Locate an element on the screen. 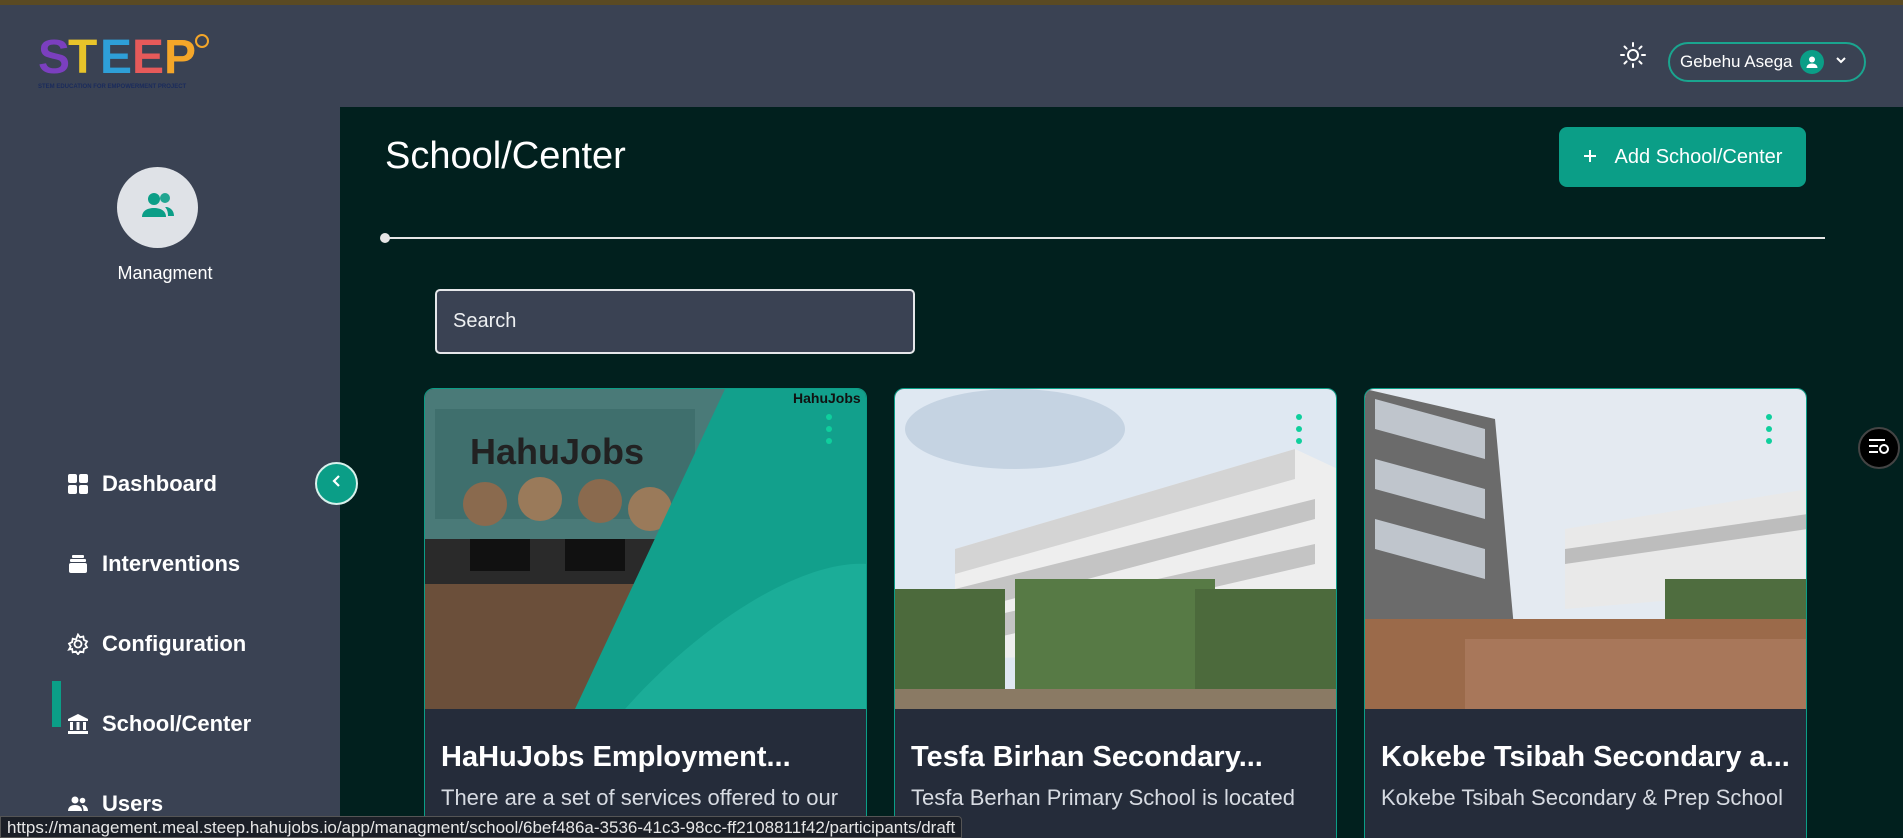  chevron-left-icon is located at coordinates (337, 483).